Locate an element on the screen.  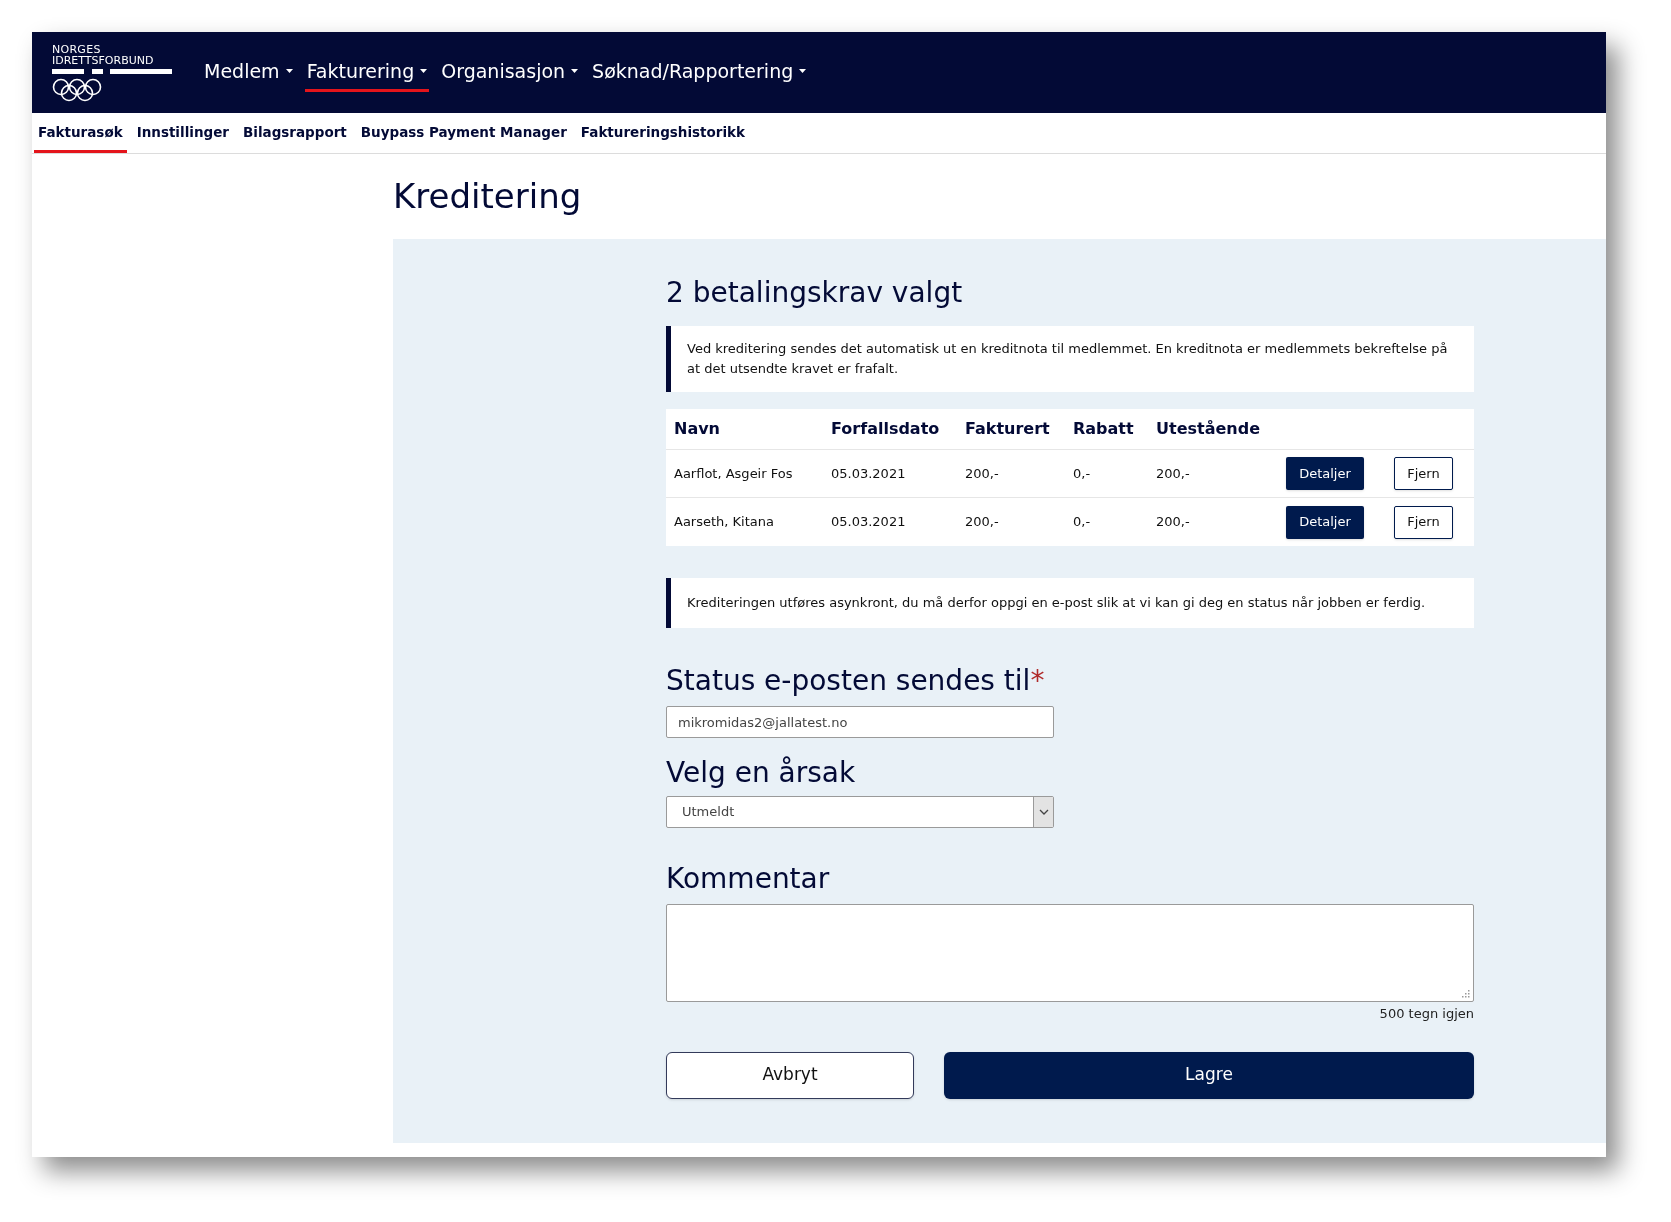
nav-menu-item: Søknad/Rapportering is located at coordinates (699, 72).